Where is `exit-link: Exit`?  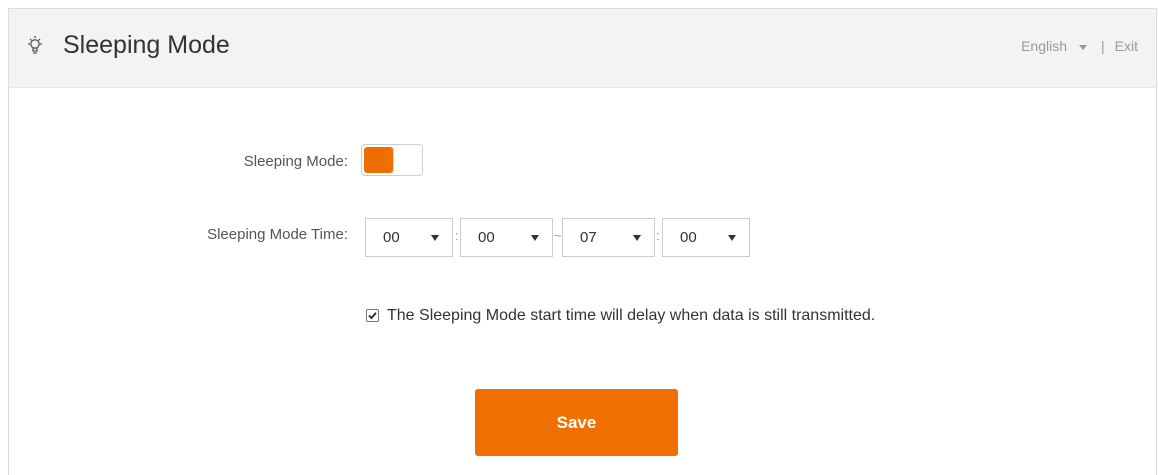 exit-link: Exit is located at coordinates (1126, 46).